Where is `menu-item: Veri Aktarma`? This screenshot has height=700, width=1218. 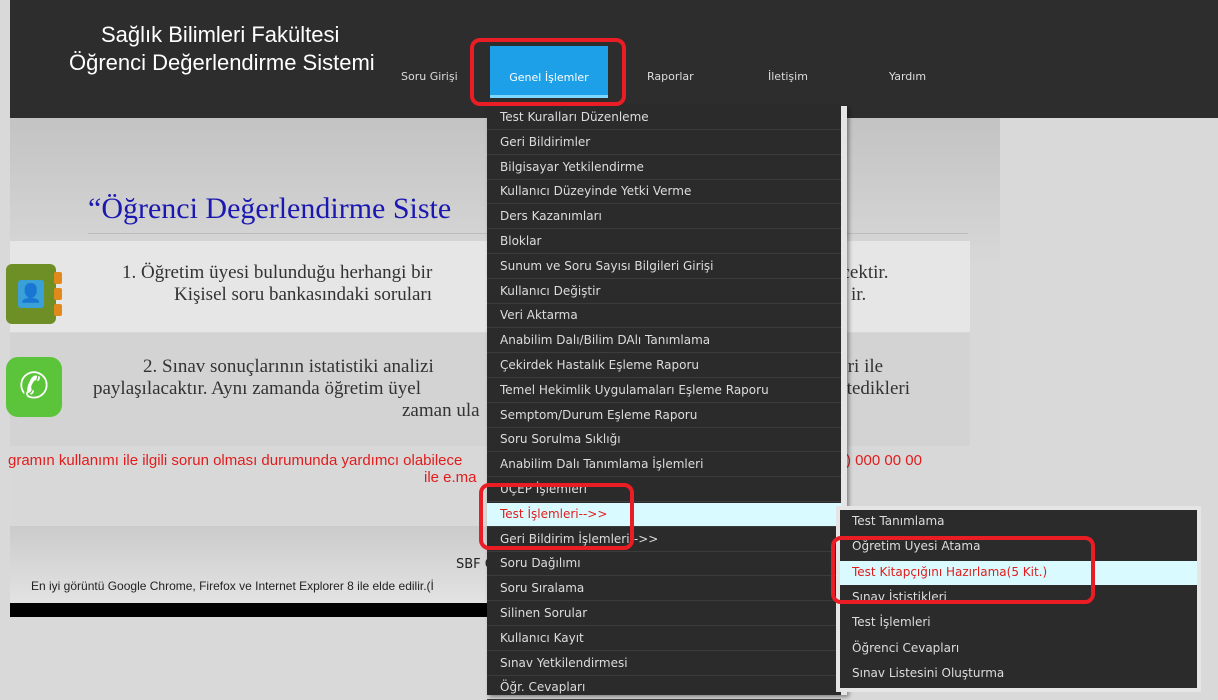
menu-item: Veri Aktarma is located at coordinates (664, 316).